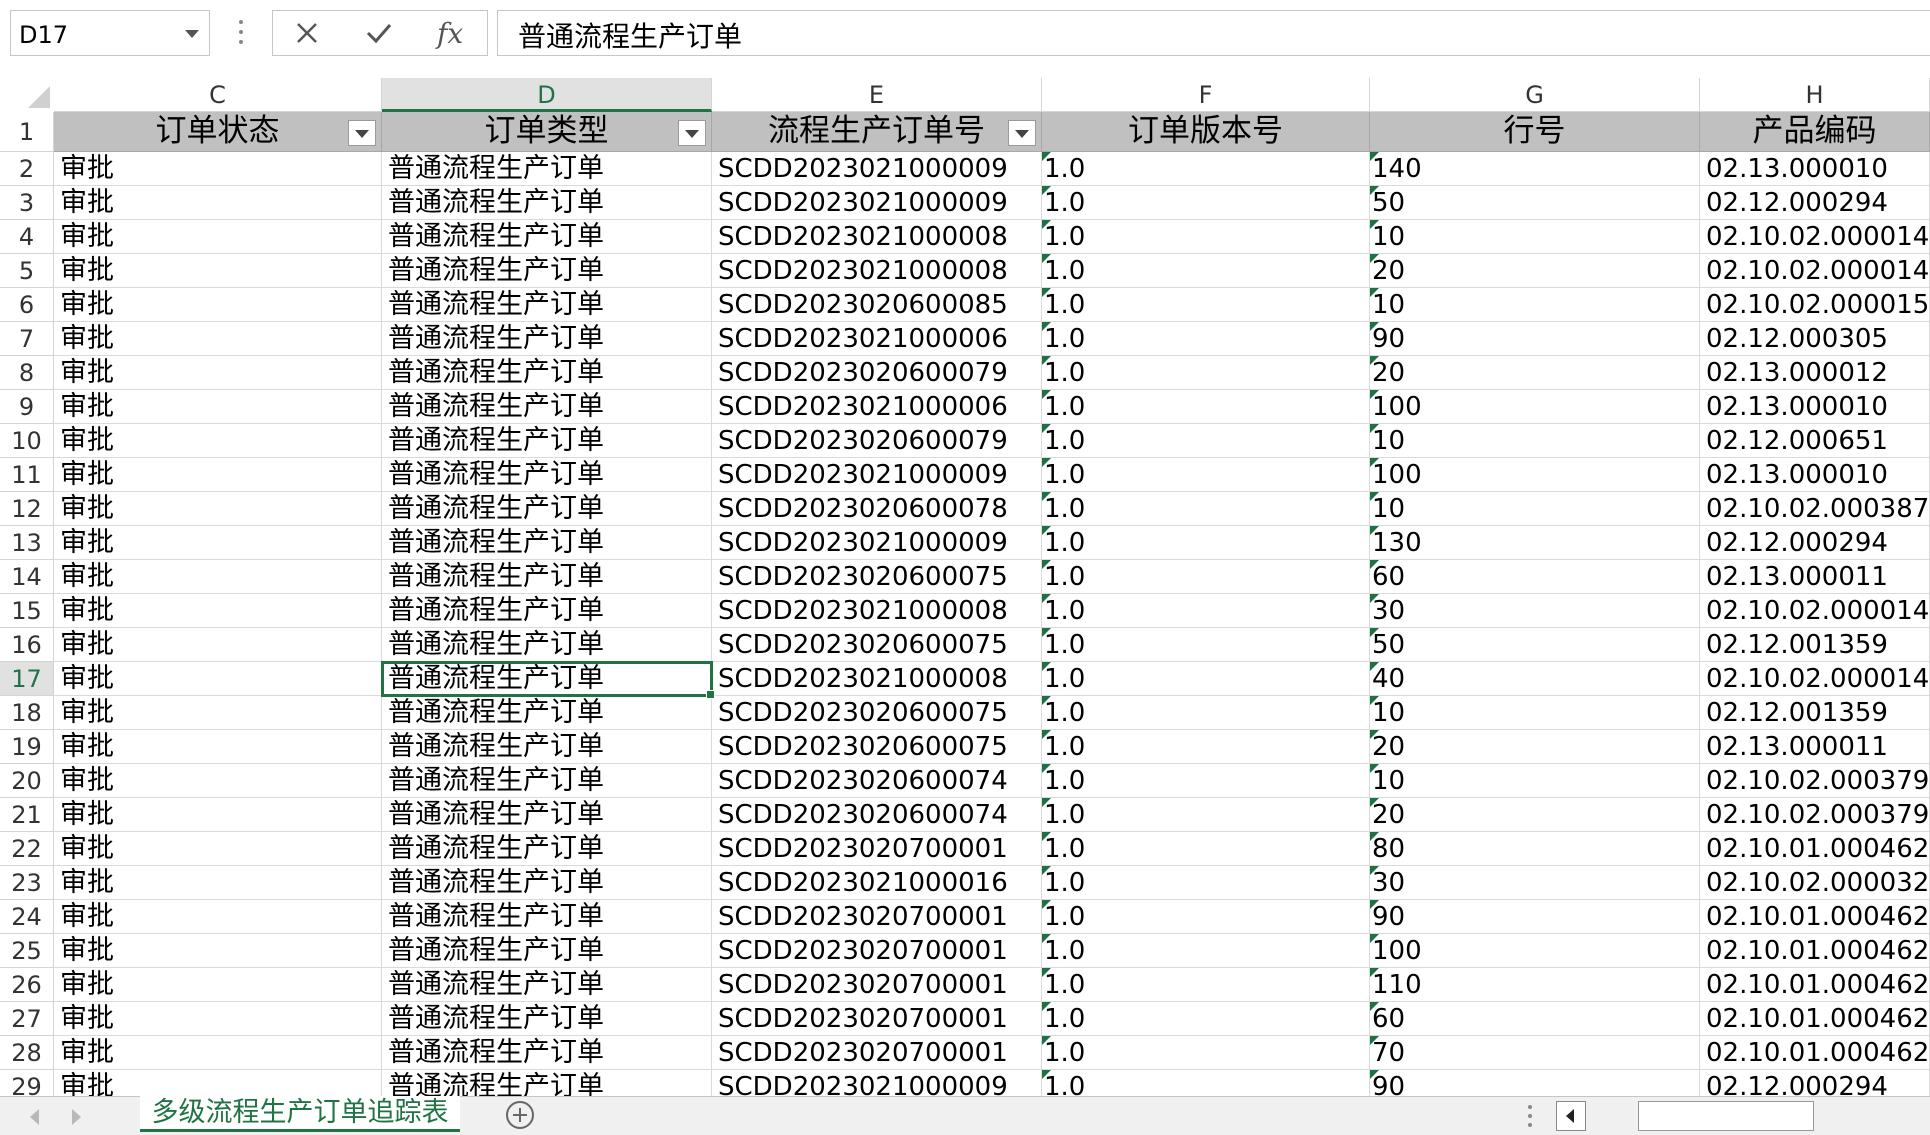 Image resolution: width=1930 pixels, height=1135 pixels. Describe the element at coordinates (1535, 1053) in the screenshot. I see `table-cell: 70` at that location.